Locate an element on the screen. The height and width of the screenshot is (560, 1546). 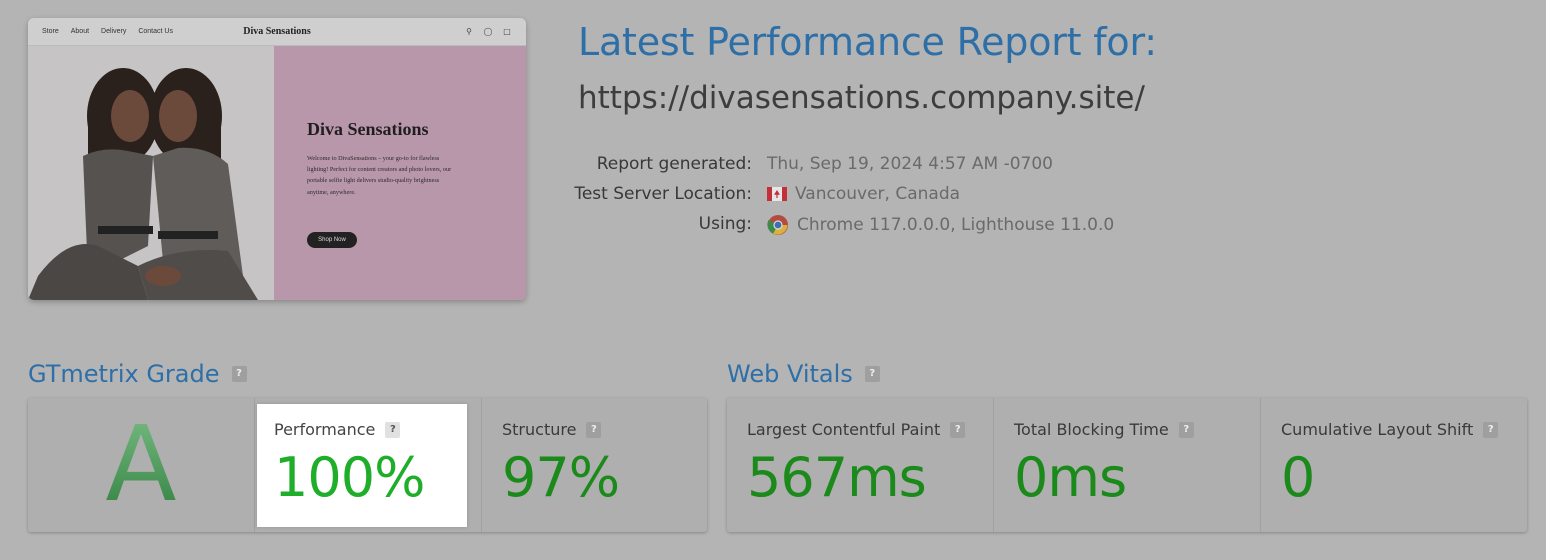
models-photo-illustration is located at coordinates (151, 173).